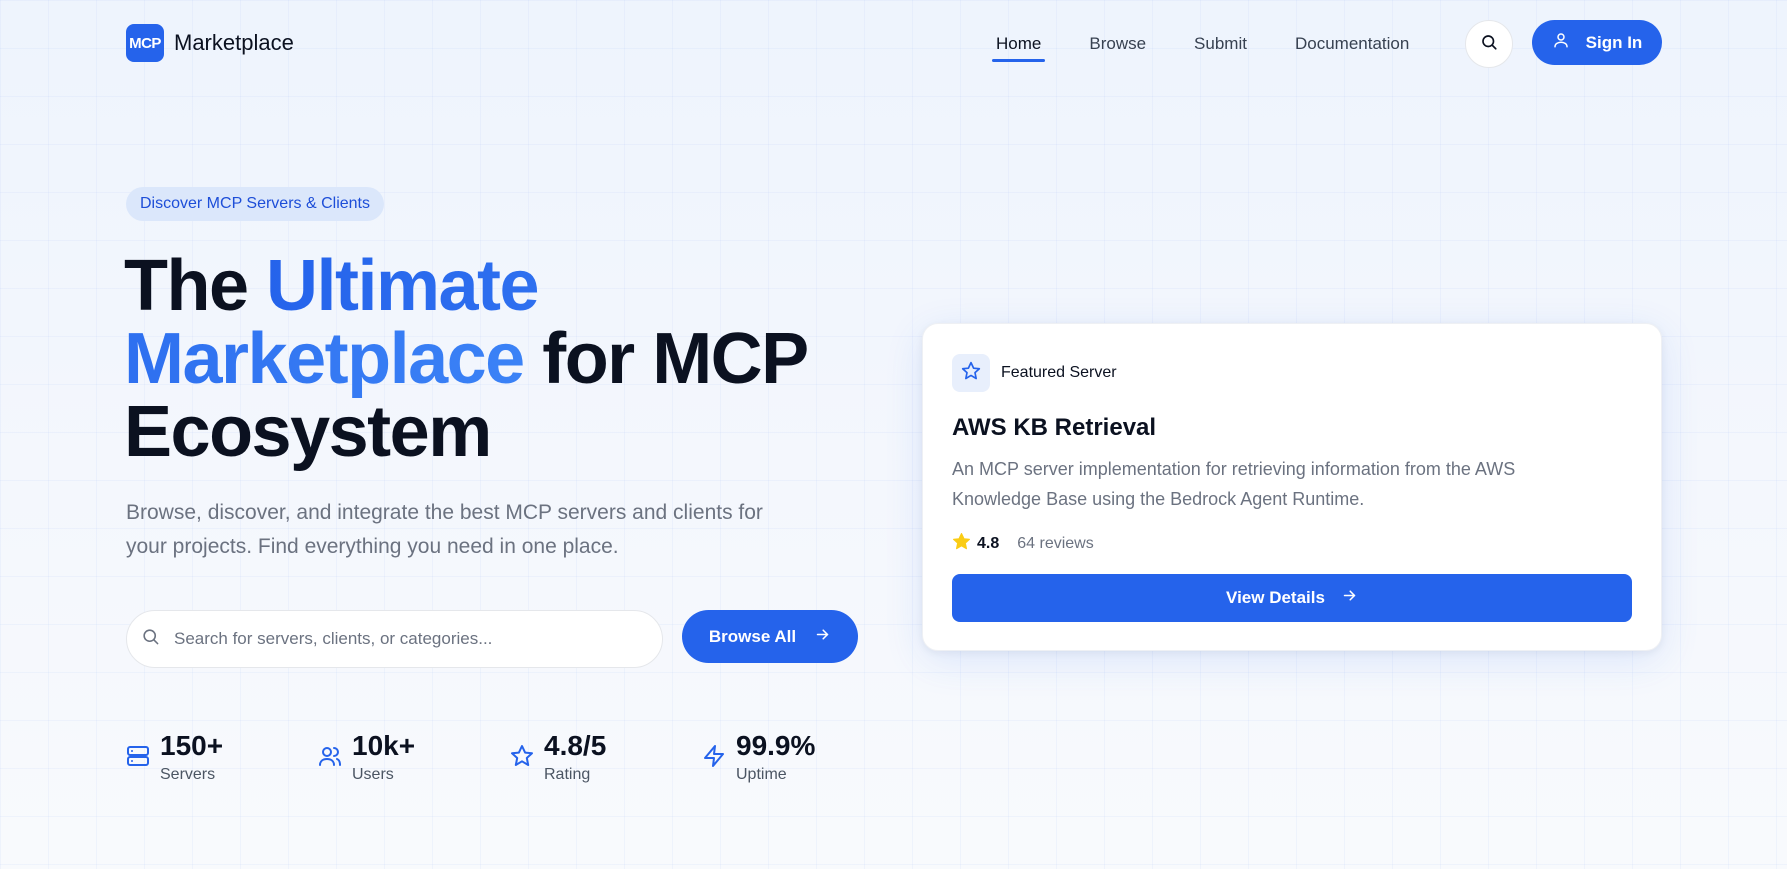 The image size is (1787, 869). What do you see at coordinates (234, 42) in the screenshot?
I see `brand-name: Marketplace` at bounding box center [234, 42].